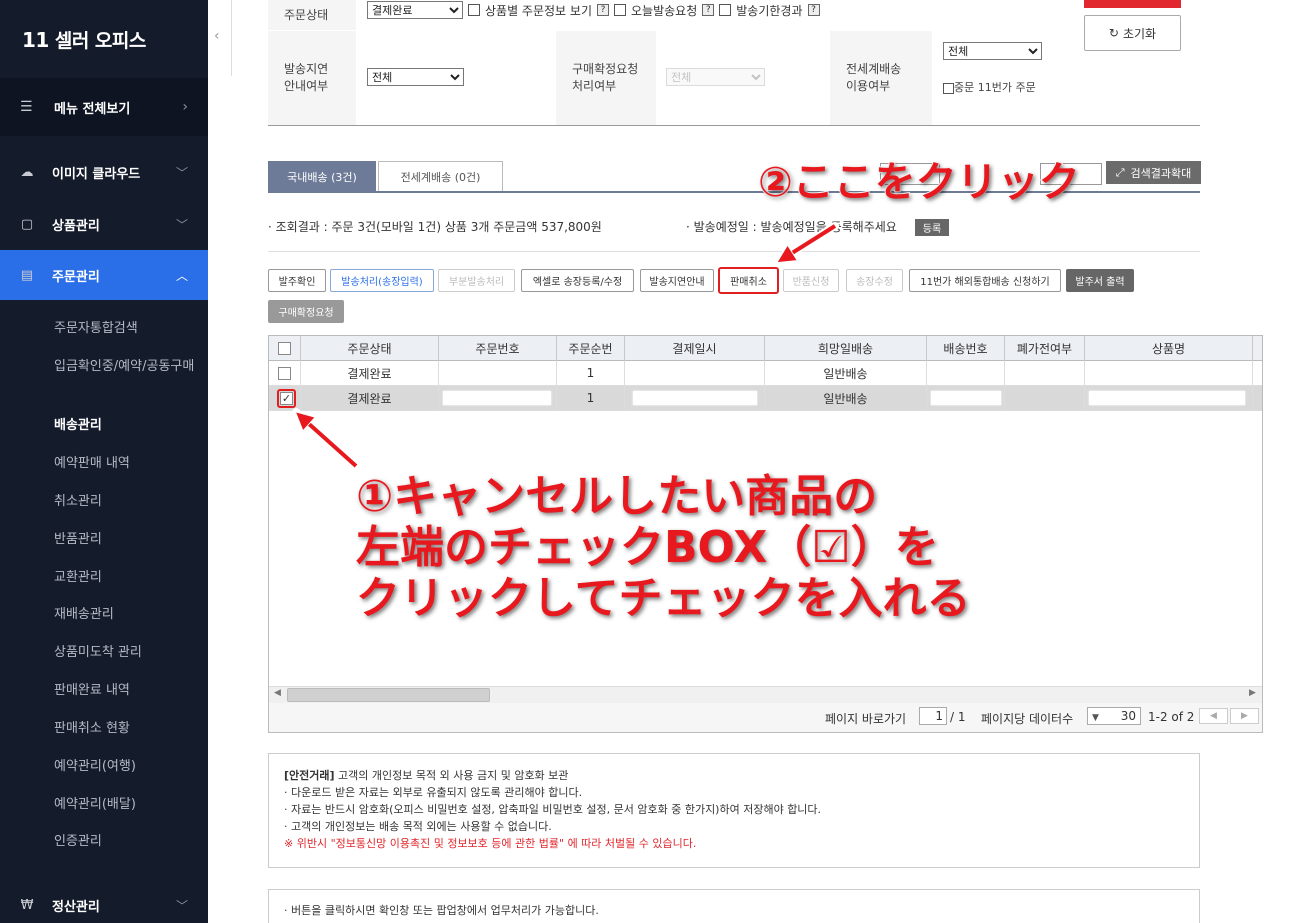 The height and width of the screenshot is (923, 1301). Describe the element at coordinates (277, 693) in the screenshot. I see `scroll-left-icon: ◀` at that location.